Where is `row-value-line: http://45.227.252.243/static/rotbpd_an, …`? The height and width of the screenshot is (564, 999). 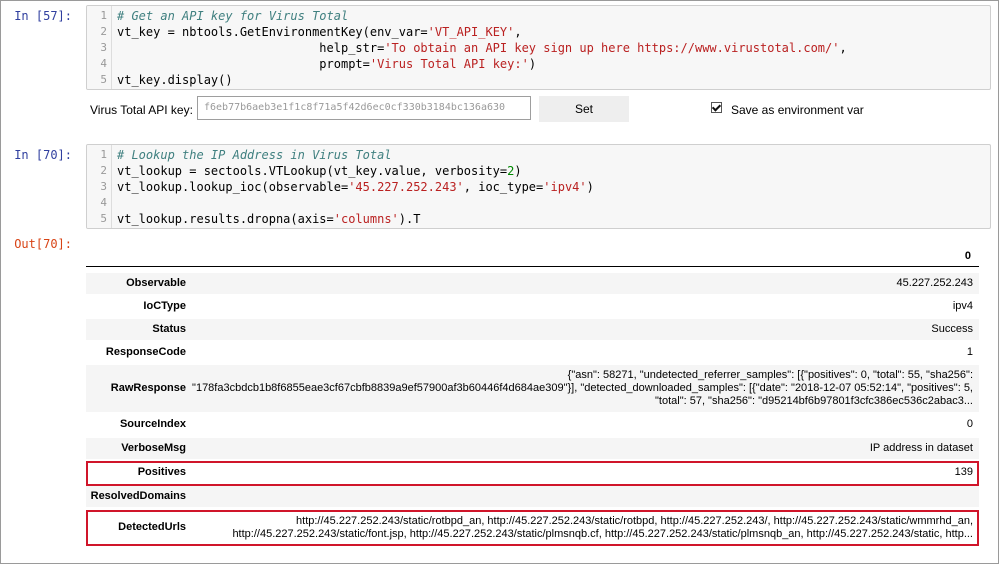
row-value-line: http://45.227.252.243/static/rotbpd_an, … is located at coordinates (634, 521).